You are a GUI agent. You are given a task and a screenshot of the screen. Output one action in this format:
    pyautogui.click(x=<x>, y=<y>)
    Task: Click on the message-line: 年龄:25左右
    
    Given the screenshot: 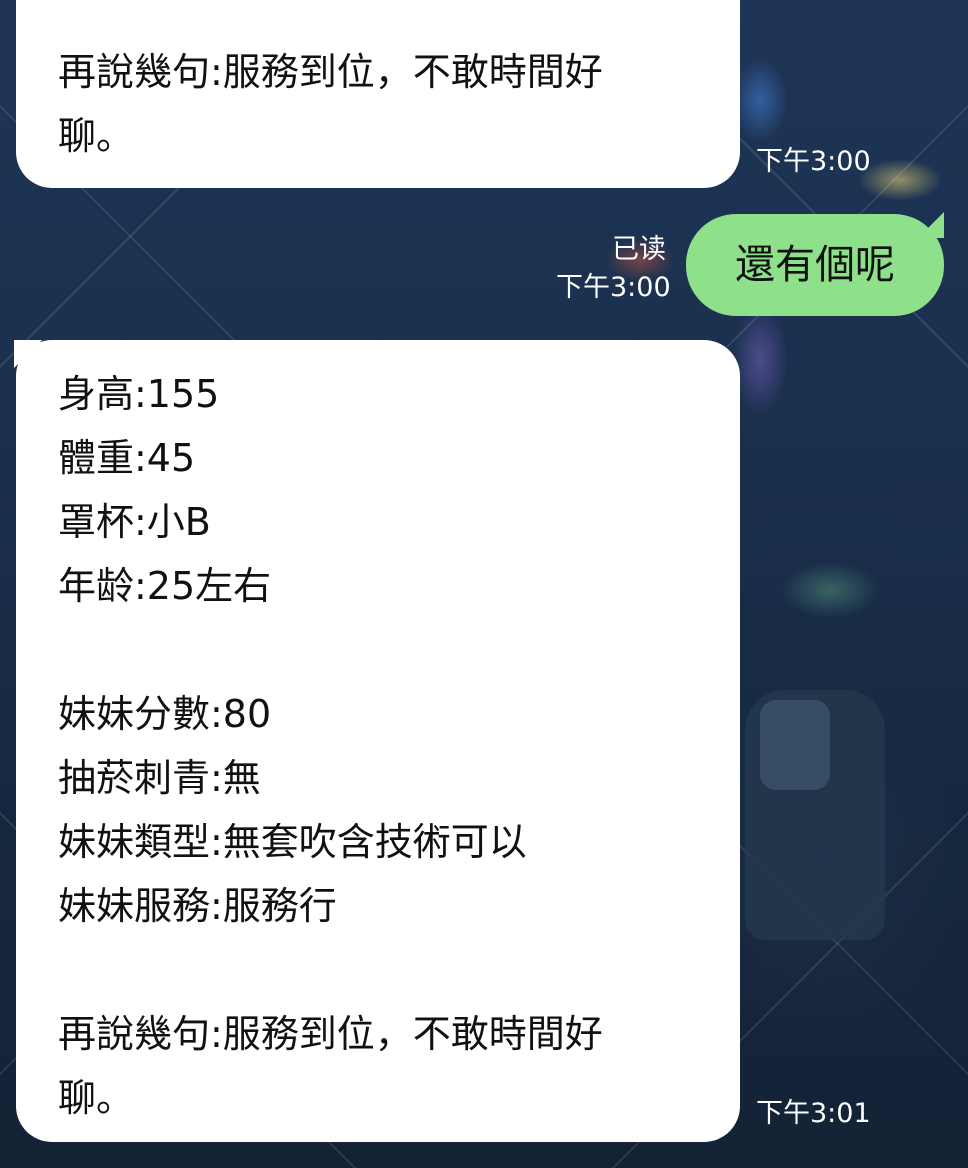 What is the action you would take?
    pyautogui.click(x=165, y=586)
    